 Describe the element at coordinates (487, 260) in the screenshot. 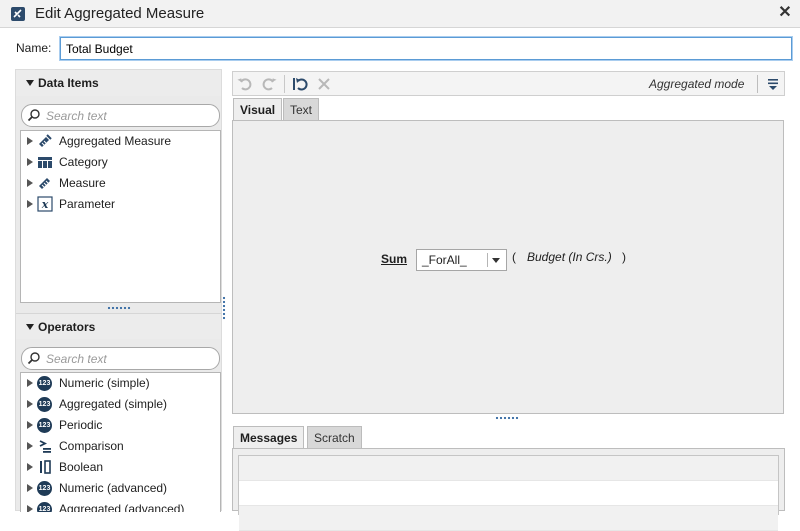

I see `dropdown-separator` at that location.